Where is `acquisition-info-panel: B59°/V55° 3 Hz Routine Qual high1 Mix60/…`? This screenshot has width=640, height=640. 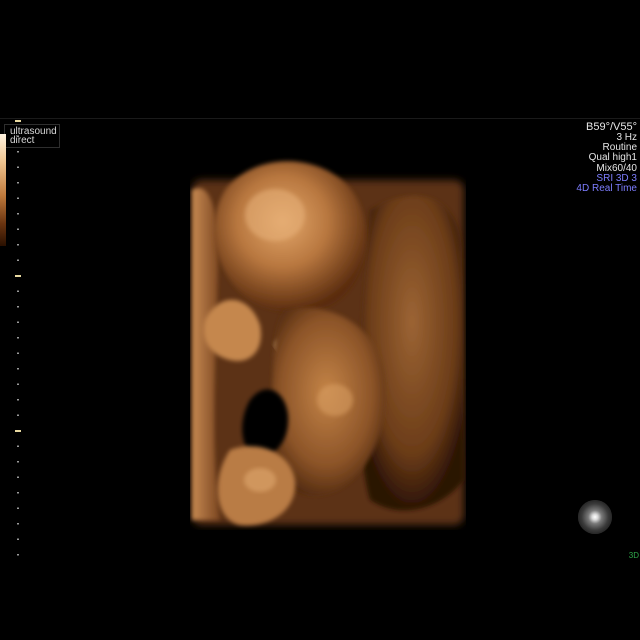 acquisition-info-panel: B59°/V55° 3 Hz Routine Qual high1 Mix60/… is located at coordinates (606, 157).